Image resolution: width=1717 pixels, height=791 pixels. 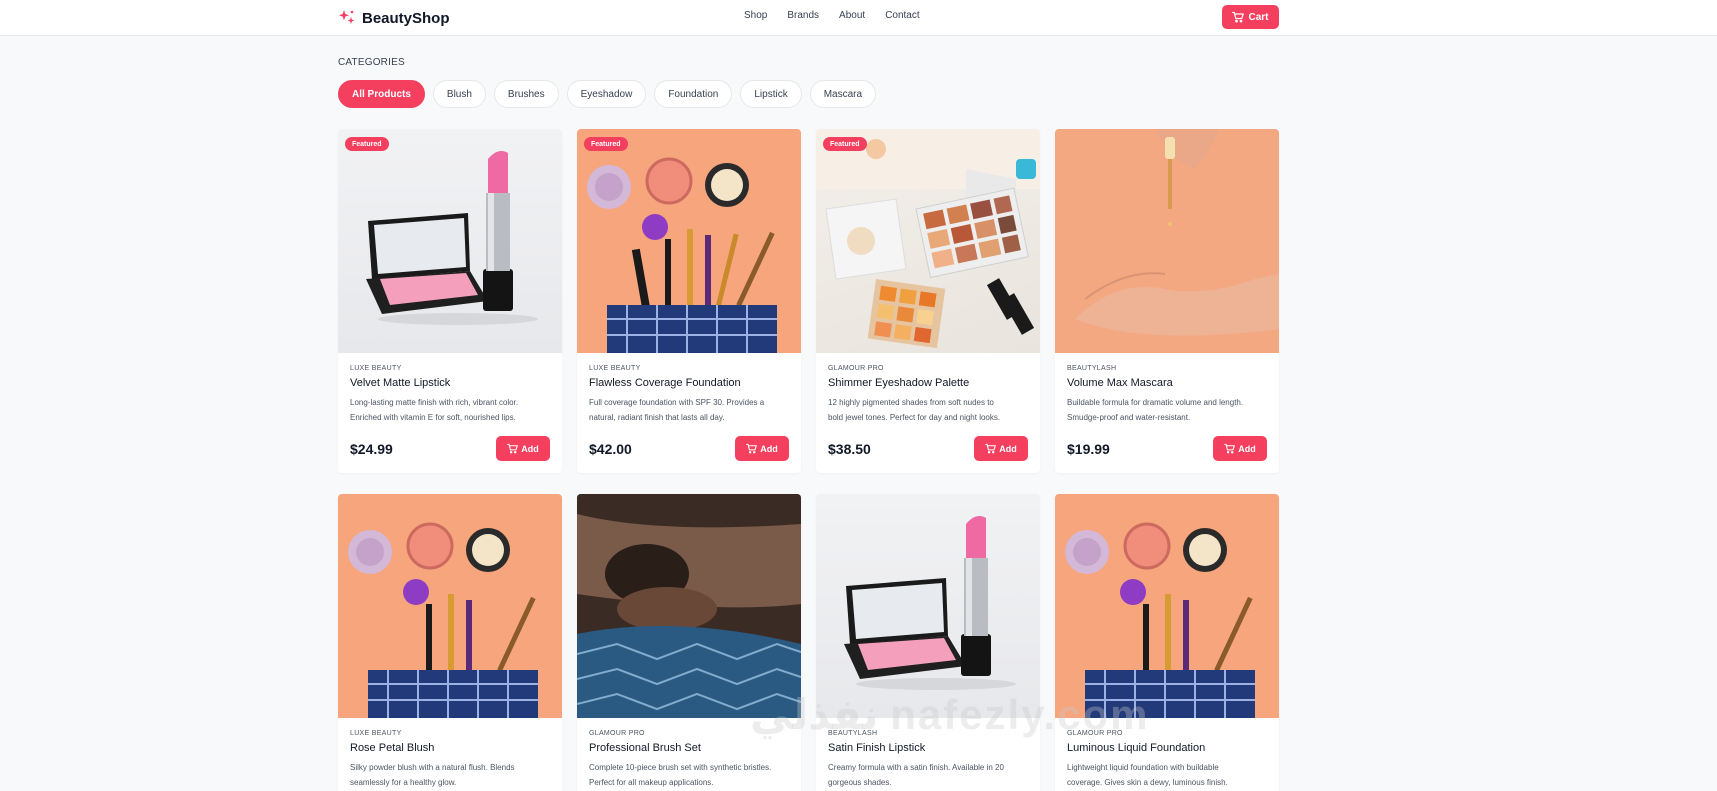 I want to click on product-name: Shimmer Eyeshadow Palette, so click(x=928, y=383).